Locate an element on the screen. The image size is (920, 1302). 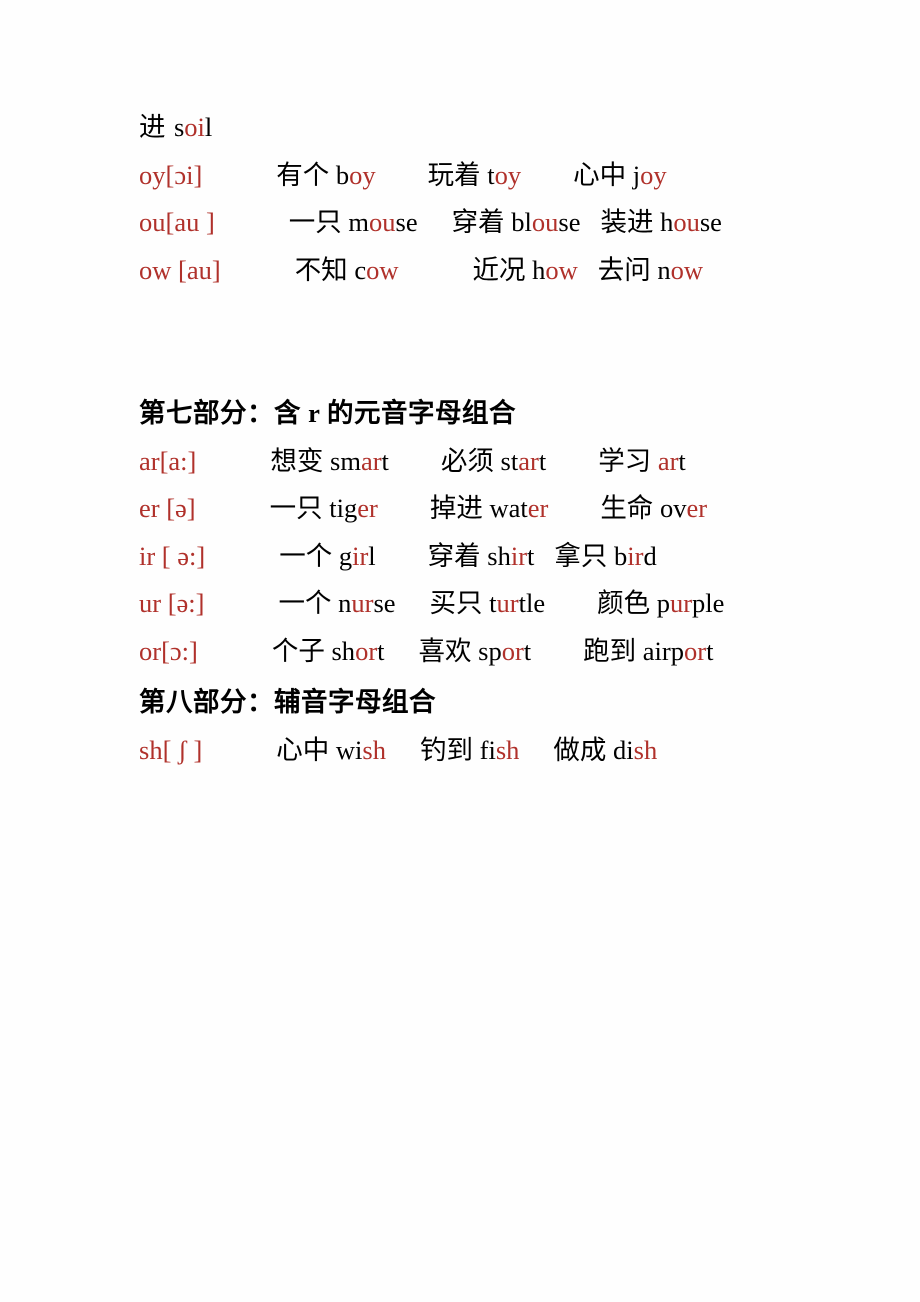
section-heading-seven: 第七部分：含 r 的元音字母组合 is located at coordinates (328, 413).